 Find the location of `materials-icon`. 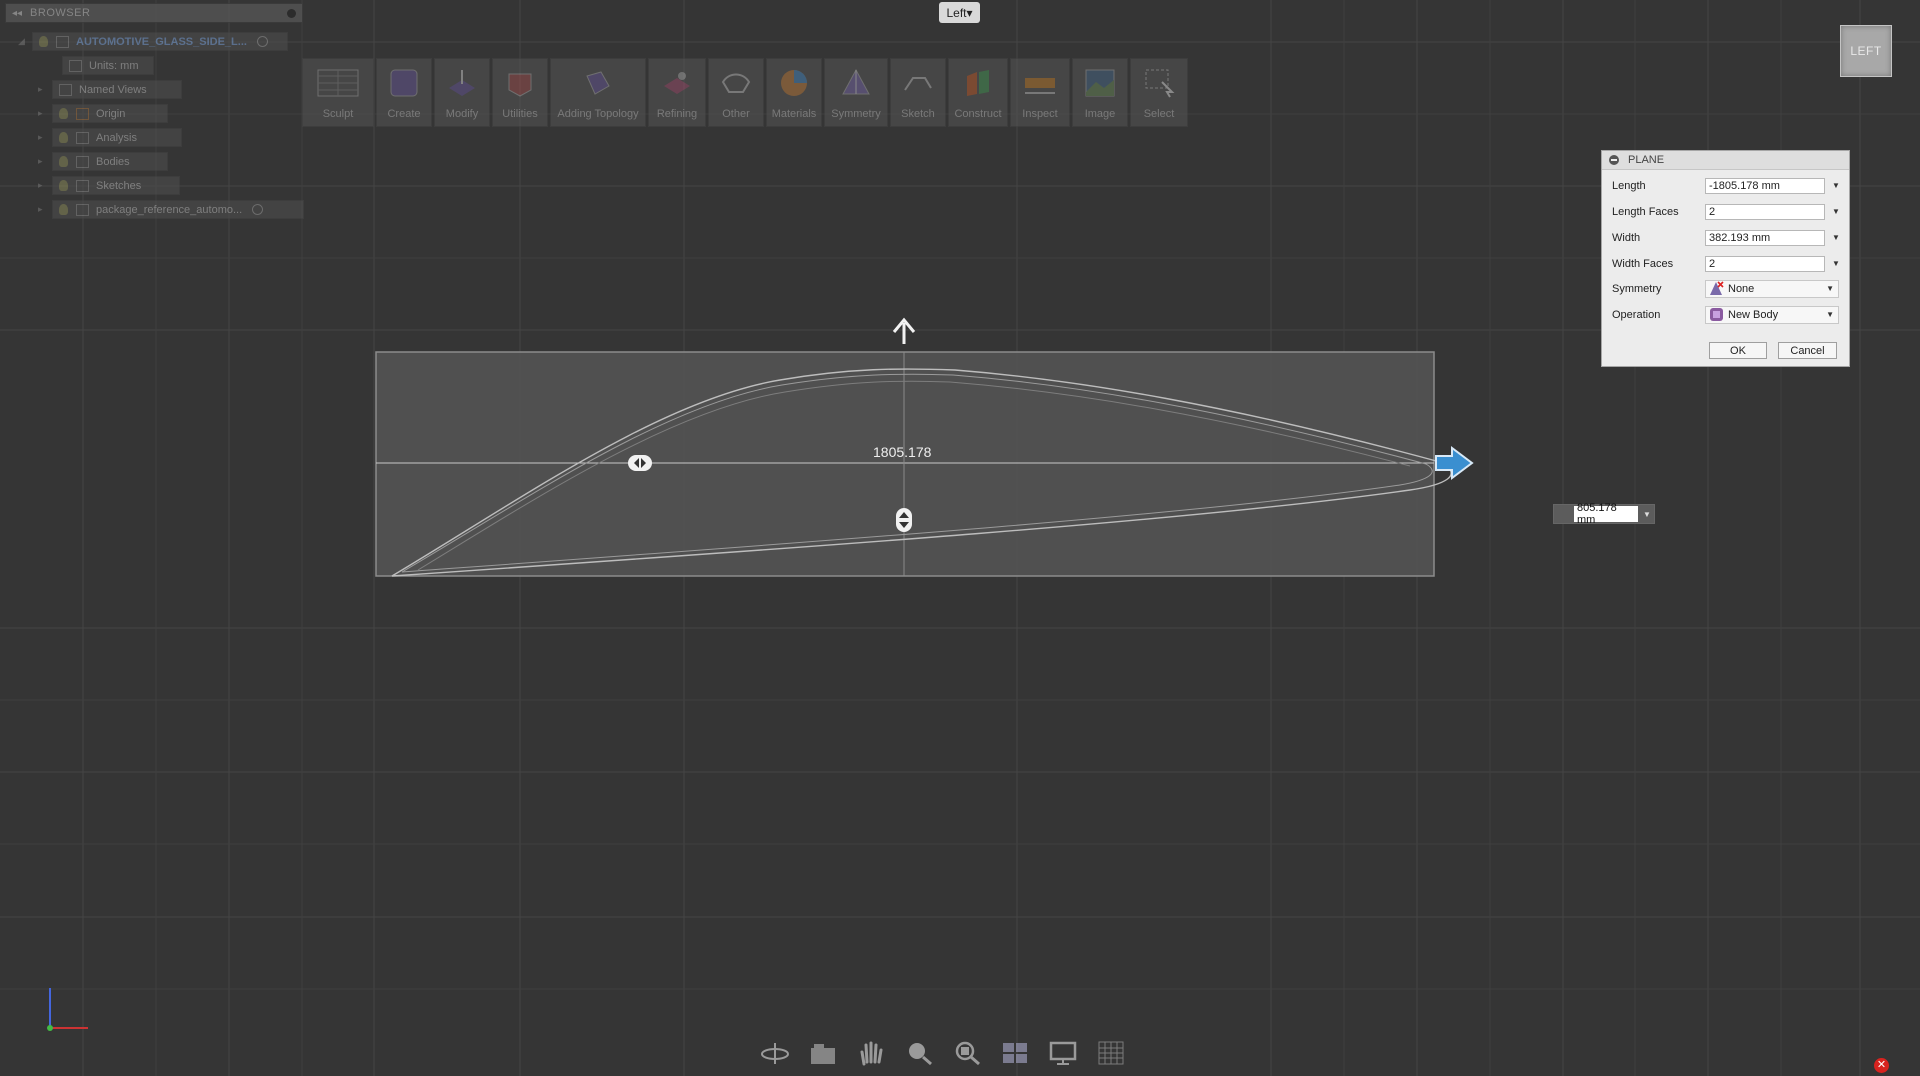

materials-icon is located at coordinates (794, 83).